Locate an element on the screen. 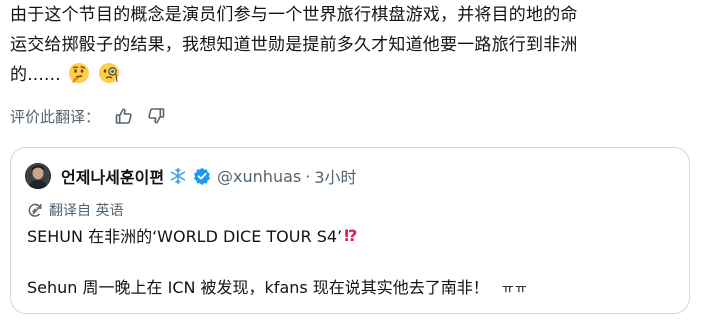 The image size is (712, 322). quoted-tweet-title: SEHUN 在非洲的‘WORLD DICE TOUR S4’ is located at coordinates (185, 236).